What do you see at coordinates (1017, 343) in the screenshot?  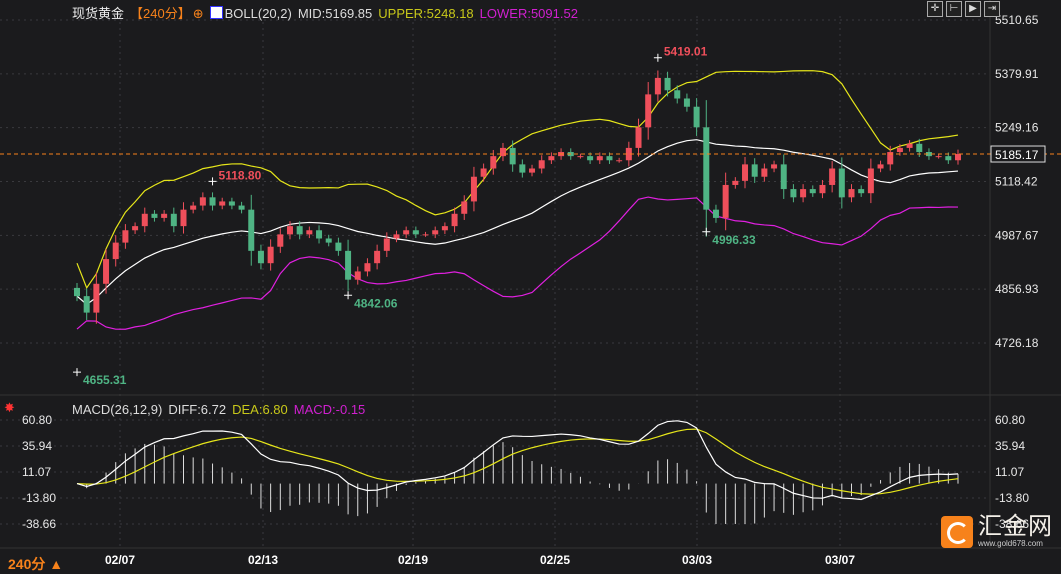 I see `price-tick-label: 4726.18` at bounding box center [1017, 343].